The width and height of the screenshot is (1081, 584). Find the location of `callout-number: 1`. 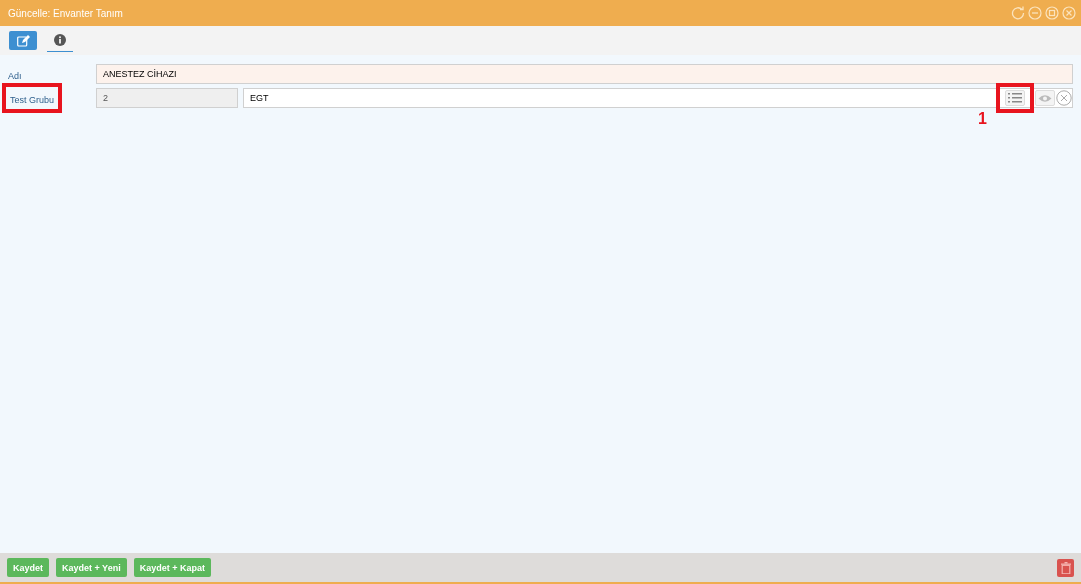

callout-number: 1 is located at coordinates (982, 119).